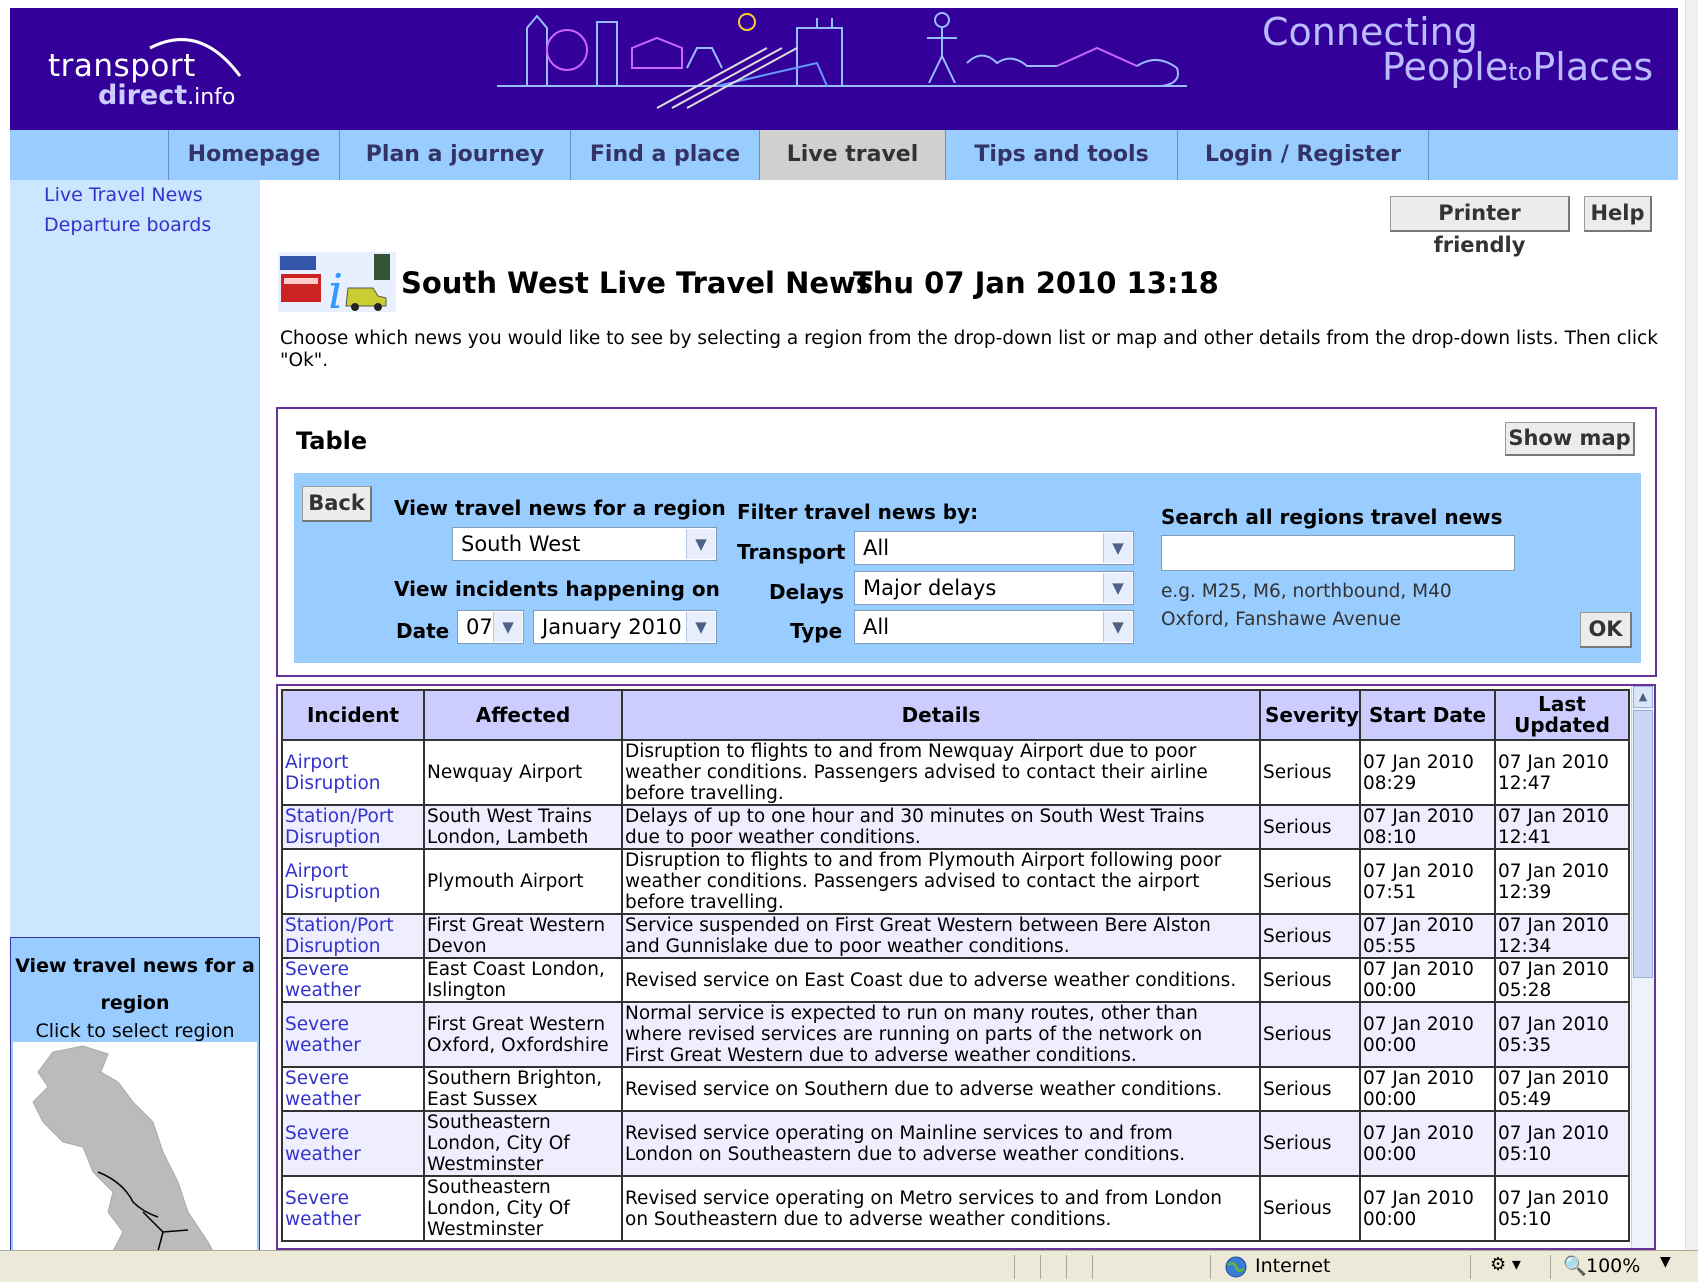  Describe the element at coordinates (1281, 619) in the screenshot. I see `search-hint-line2: Oxford, Fanshawe Avenue` at that location.